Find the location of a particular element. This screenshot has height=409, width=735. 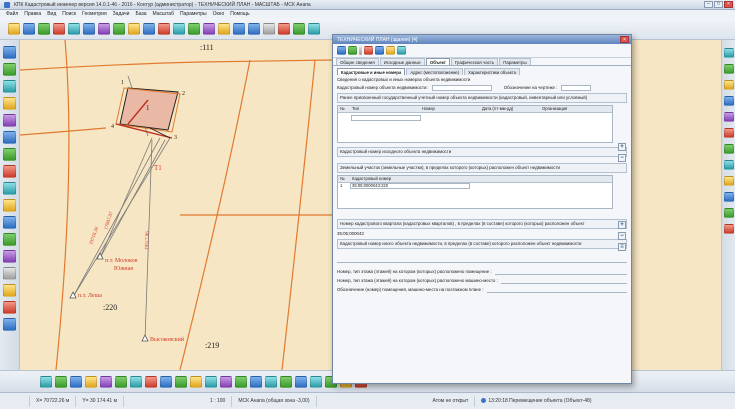

search-icon is located at coordinates (314, 28).